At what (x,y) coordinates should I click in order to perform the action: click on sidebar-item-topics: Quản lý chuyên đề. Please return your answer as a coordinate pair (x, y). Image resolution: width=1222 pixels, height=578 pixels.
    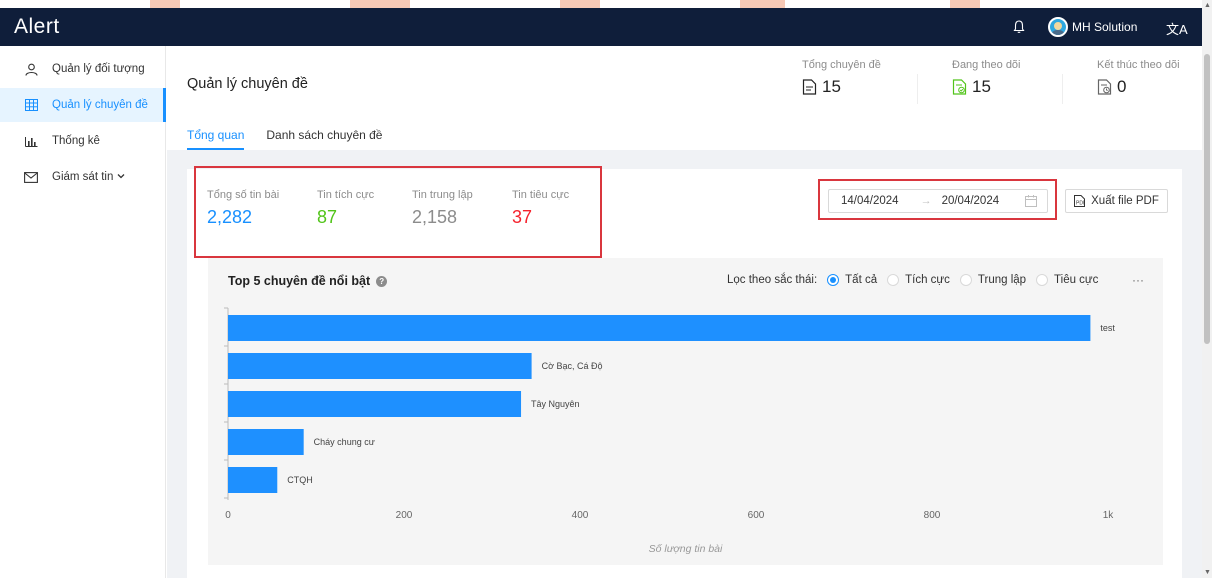
    Looking at the image, I should click on (83, 105).